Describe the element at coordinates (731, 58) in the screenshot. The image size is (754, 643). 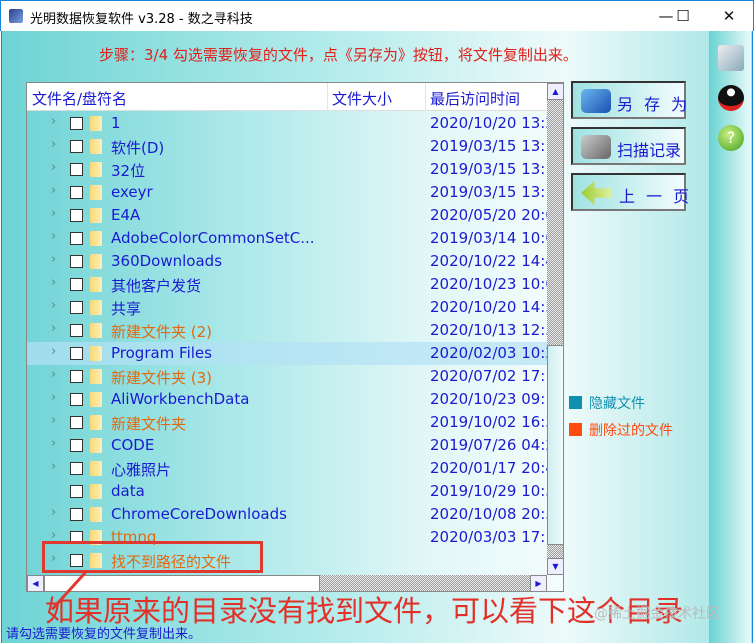
I see `settings-icon` at that location.